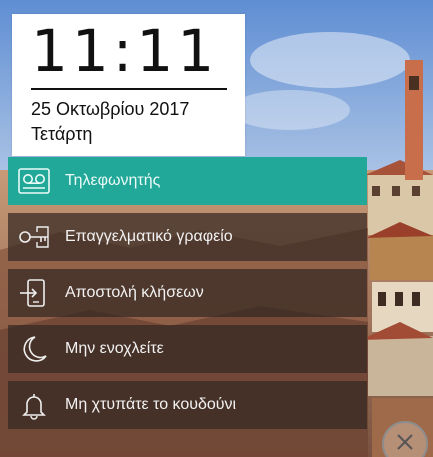 The height and width of the screenshot is (457, 433). I want to click on bell-icon, so click(34, 405).